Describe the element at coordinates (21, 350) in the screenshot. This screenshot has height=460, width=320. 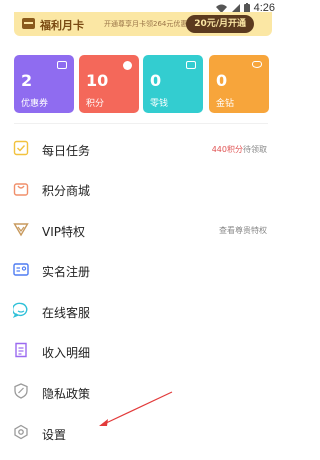
I see `document-list-icon` at that location.